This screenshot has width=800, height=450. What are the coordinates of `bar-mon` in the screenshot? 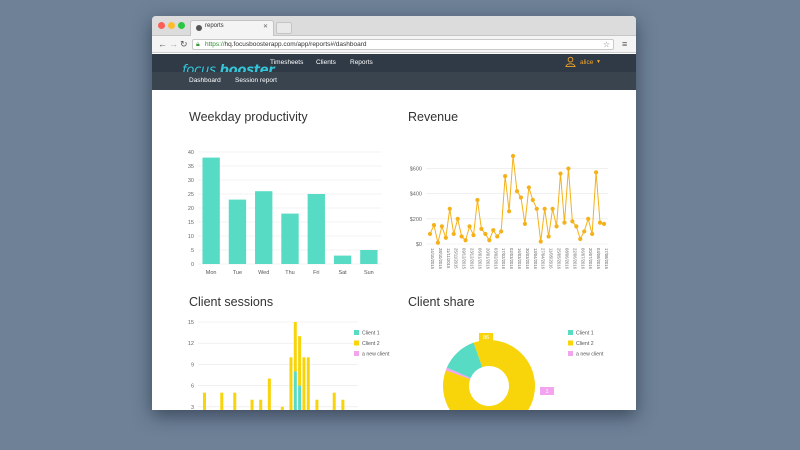 It's located at (211, 210).